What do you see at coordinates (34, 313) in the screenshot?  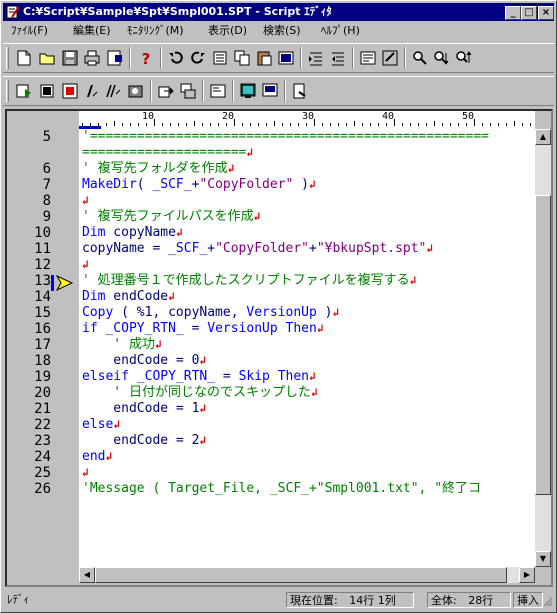 I see `line-number: 15` at bounding box center [34, 313].